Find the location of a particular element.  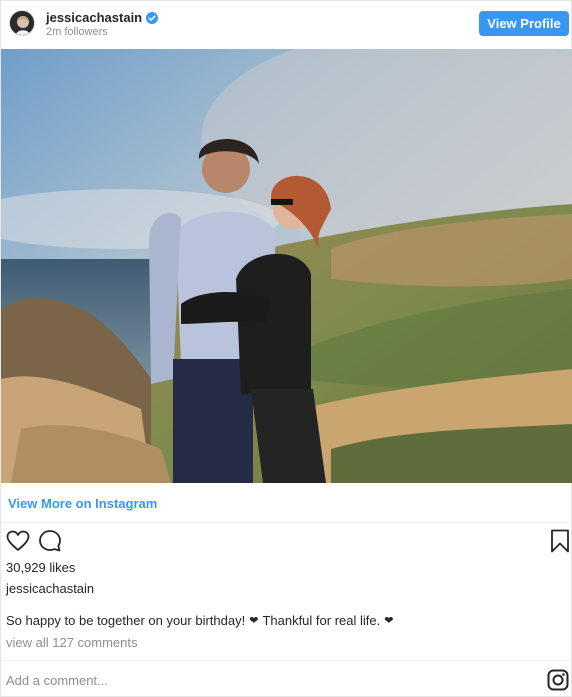

view-all-comments-link: view all 127 comments is located at coordinates (72, 642).